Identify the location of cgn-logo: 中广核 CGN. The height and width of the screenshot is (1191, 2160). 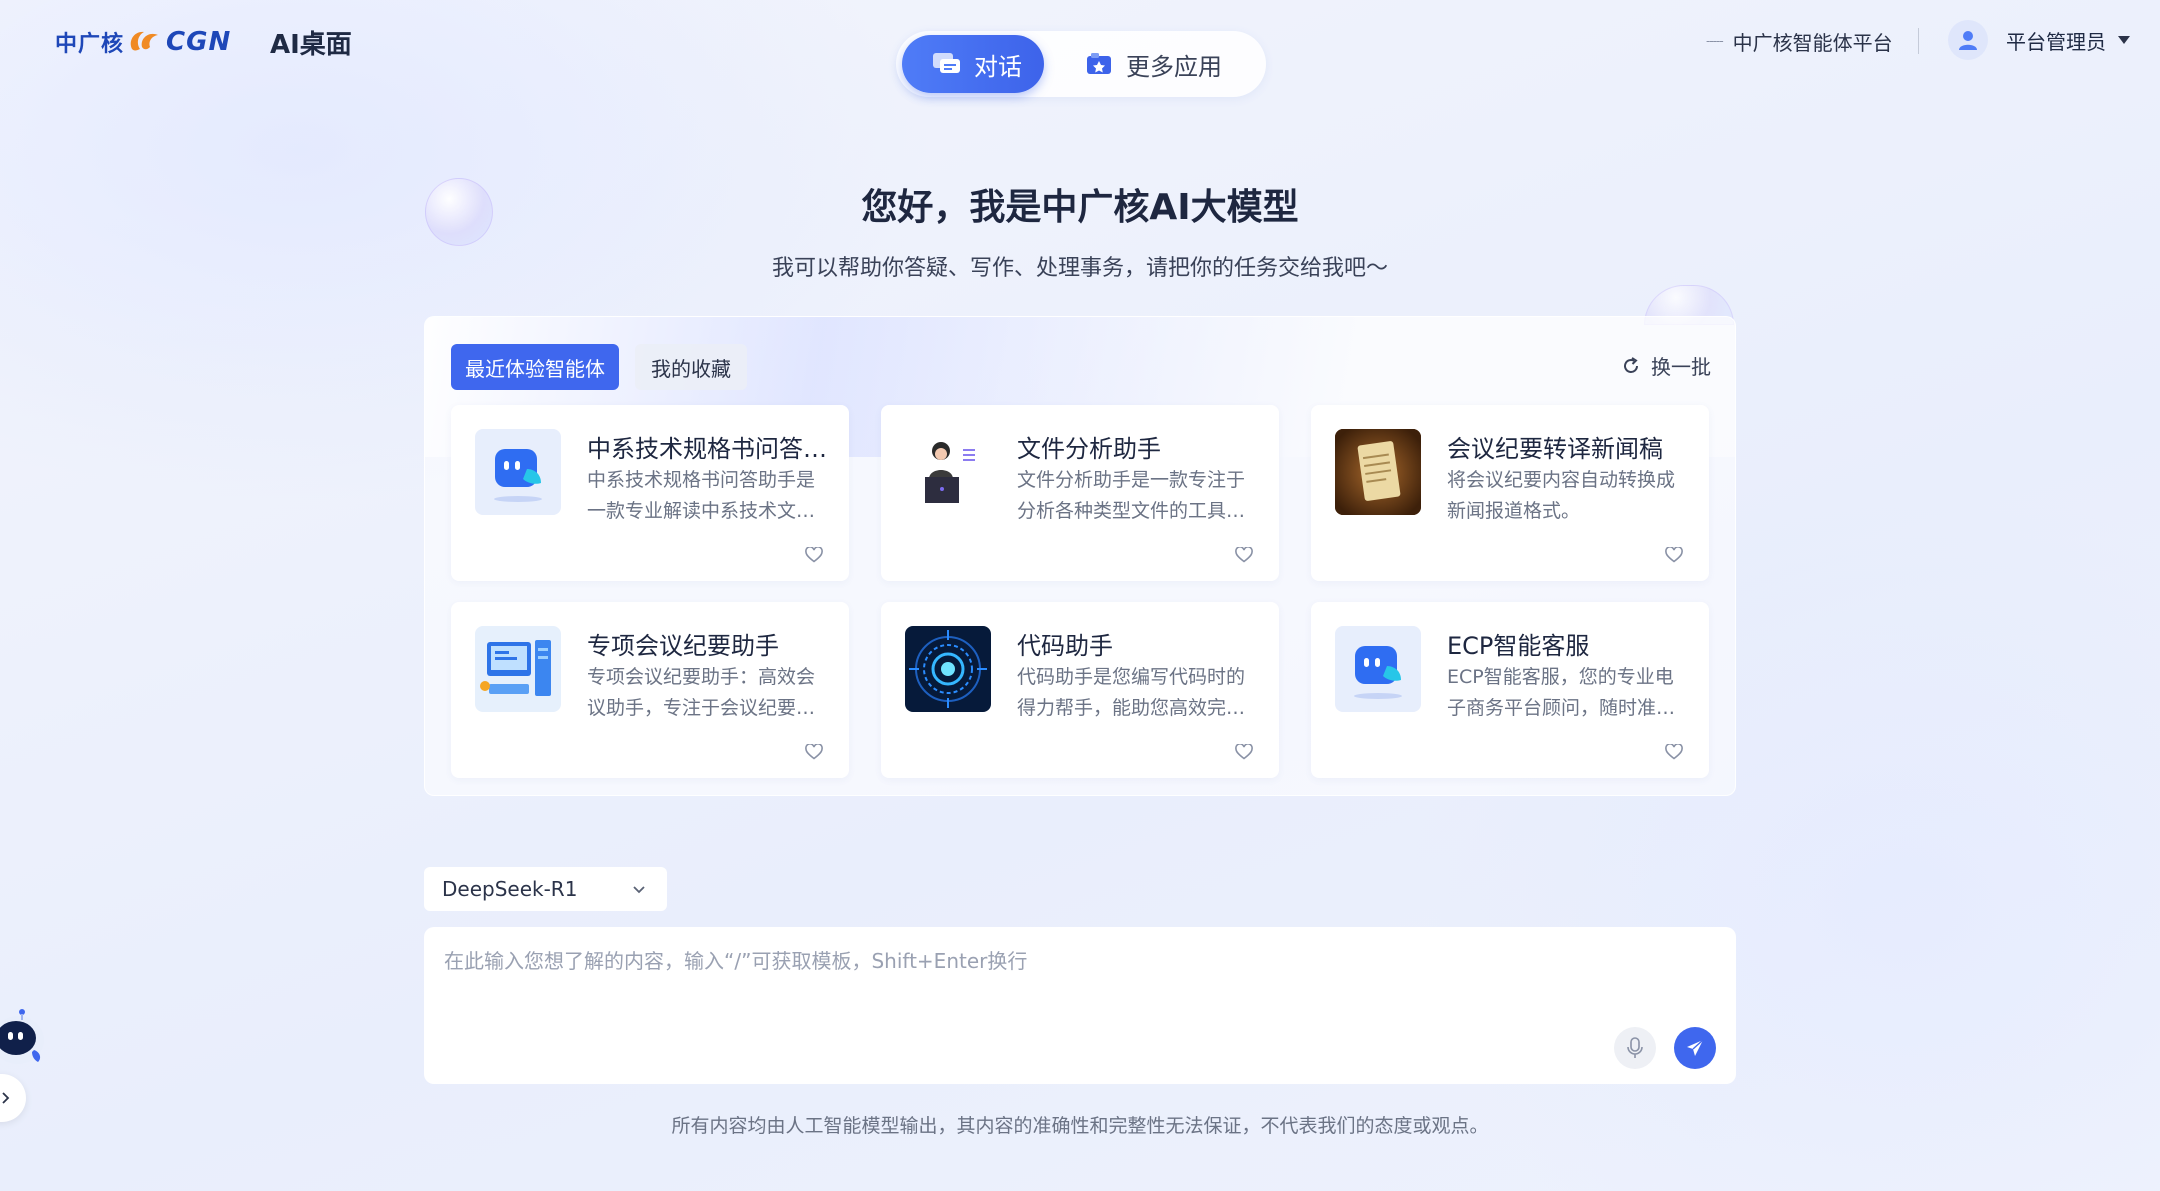
(143, 42).